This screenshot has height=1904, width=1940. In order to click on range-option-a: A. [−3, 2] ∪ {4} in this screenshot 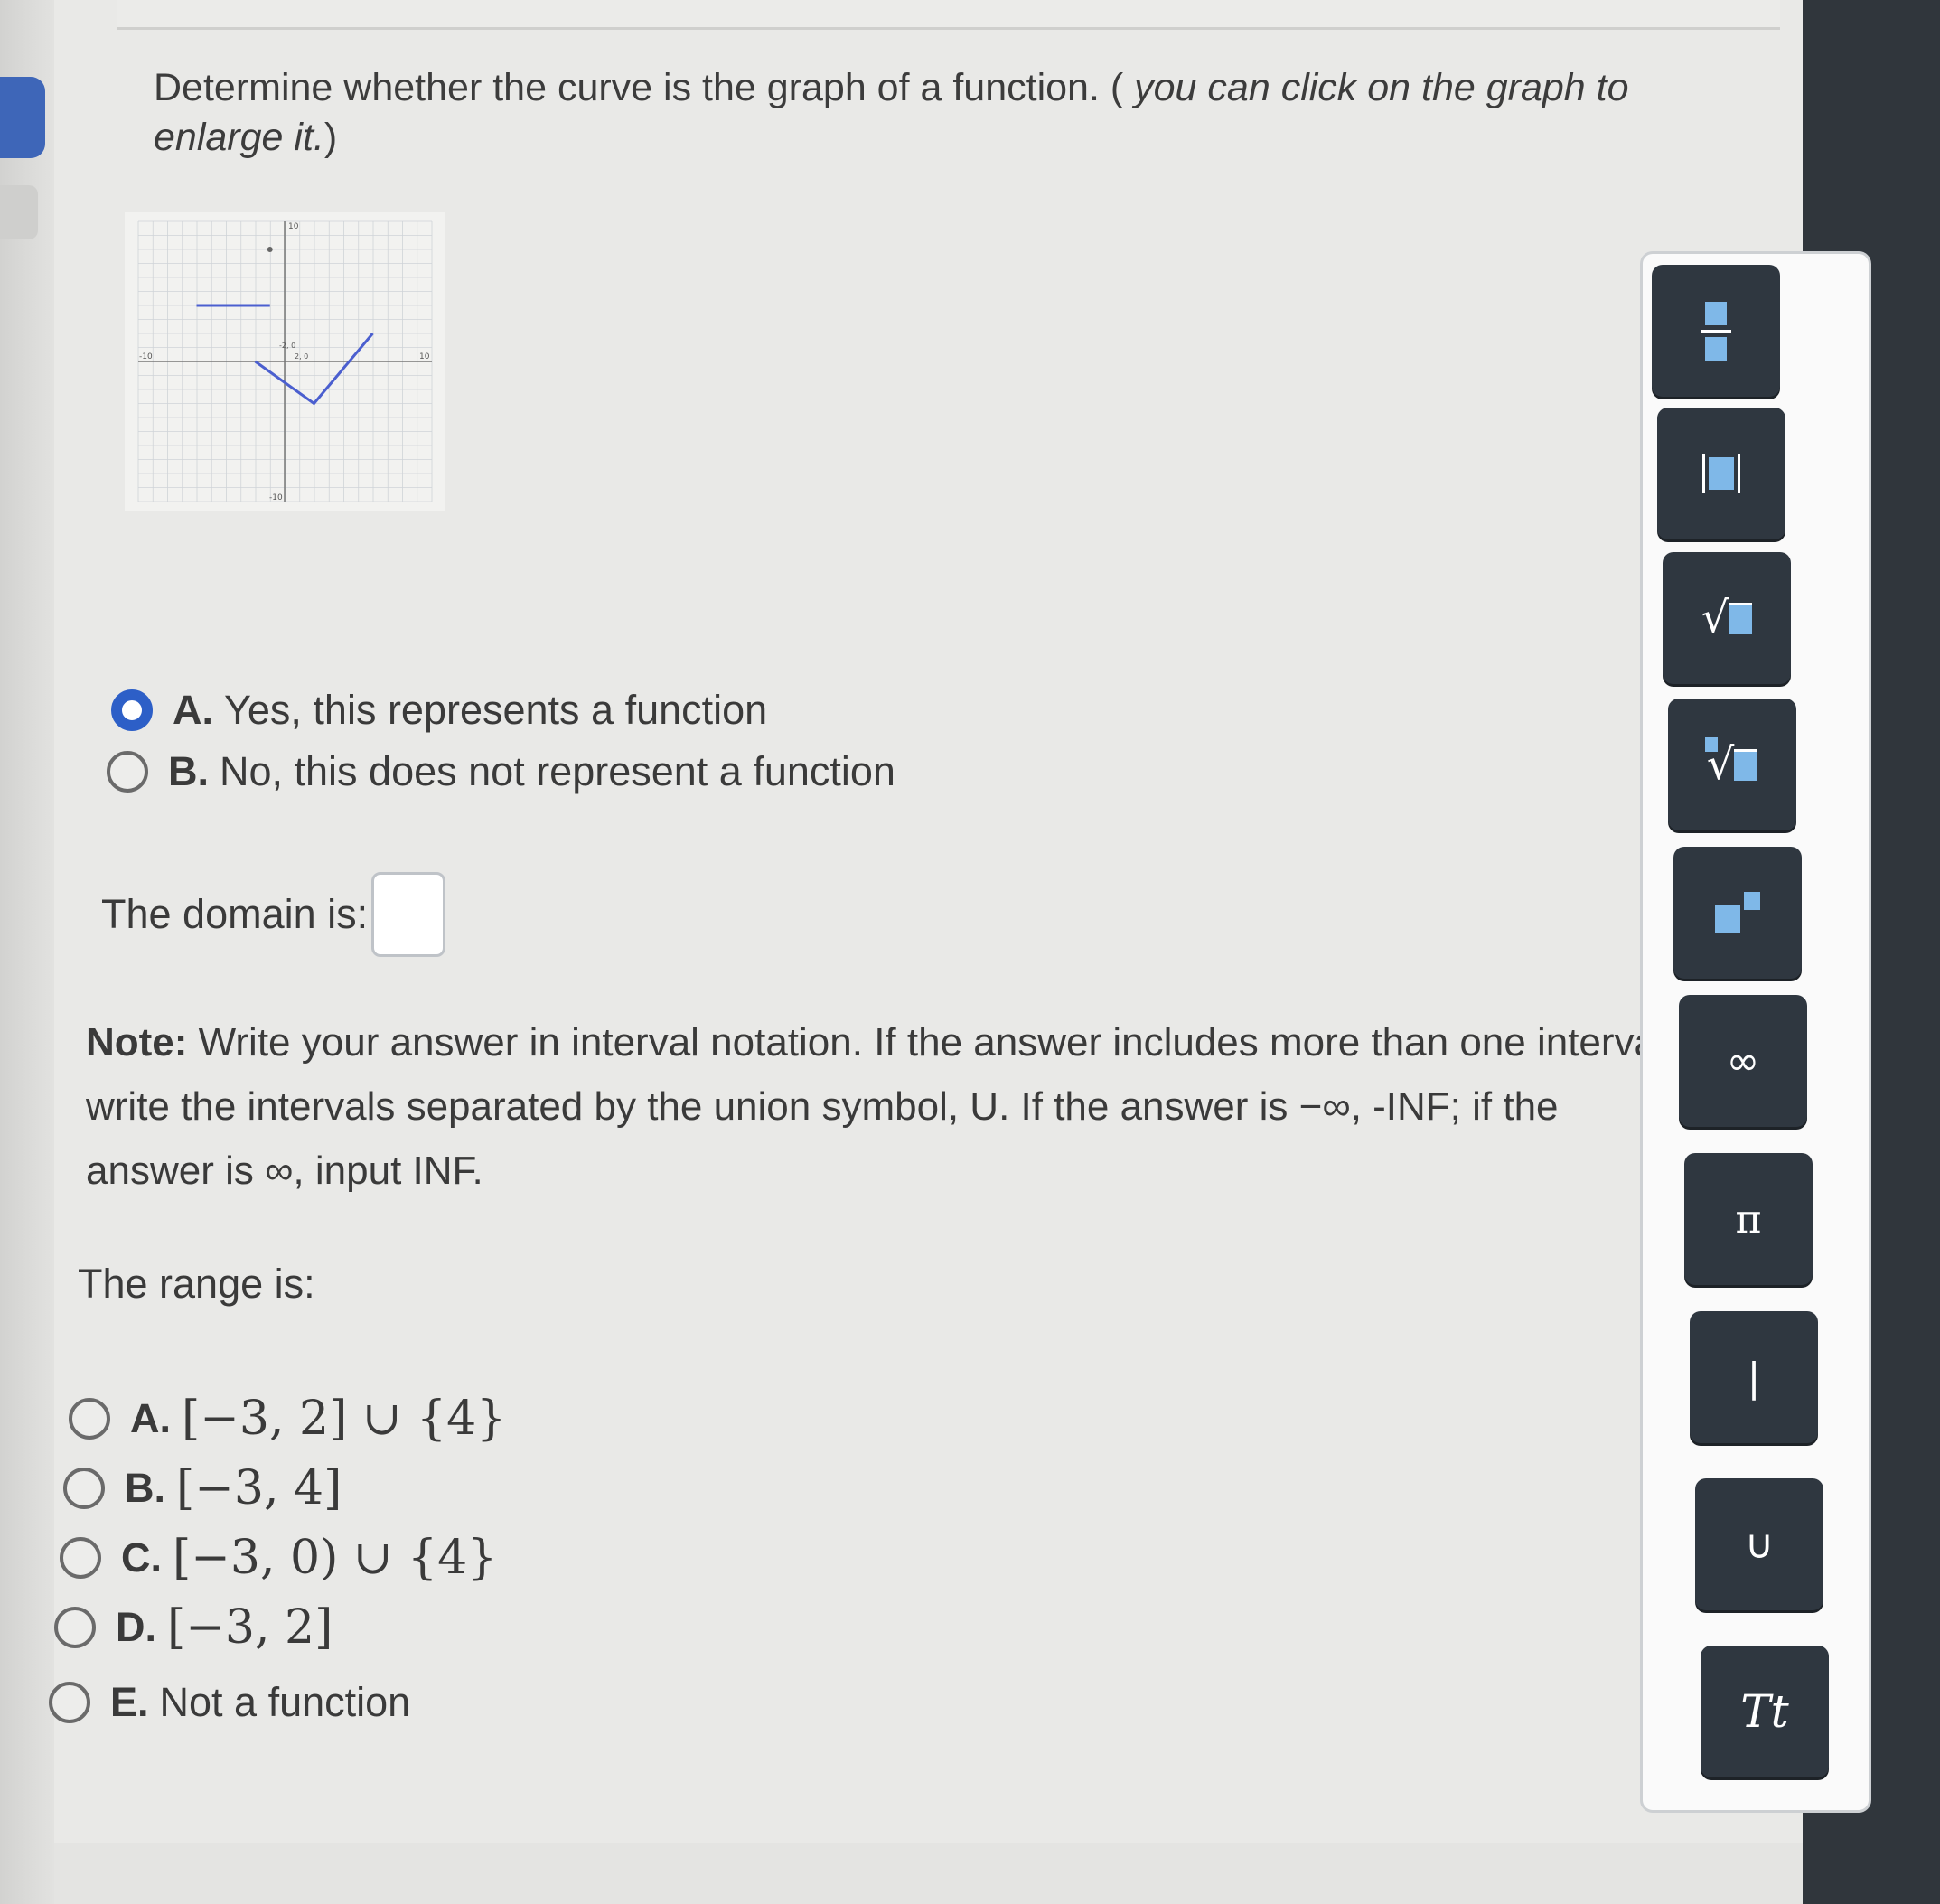, I will do `click(287, 1419)`.